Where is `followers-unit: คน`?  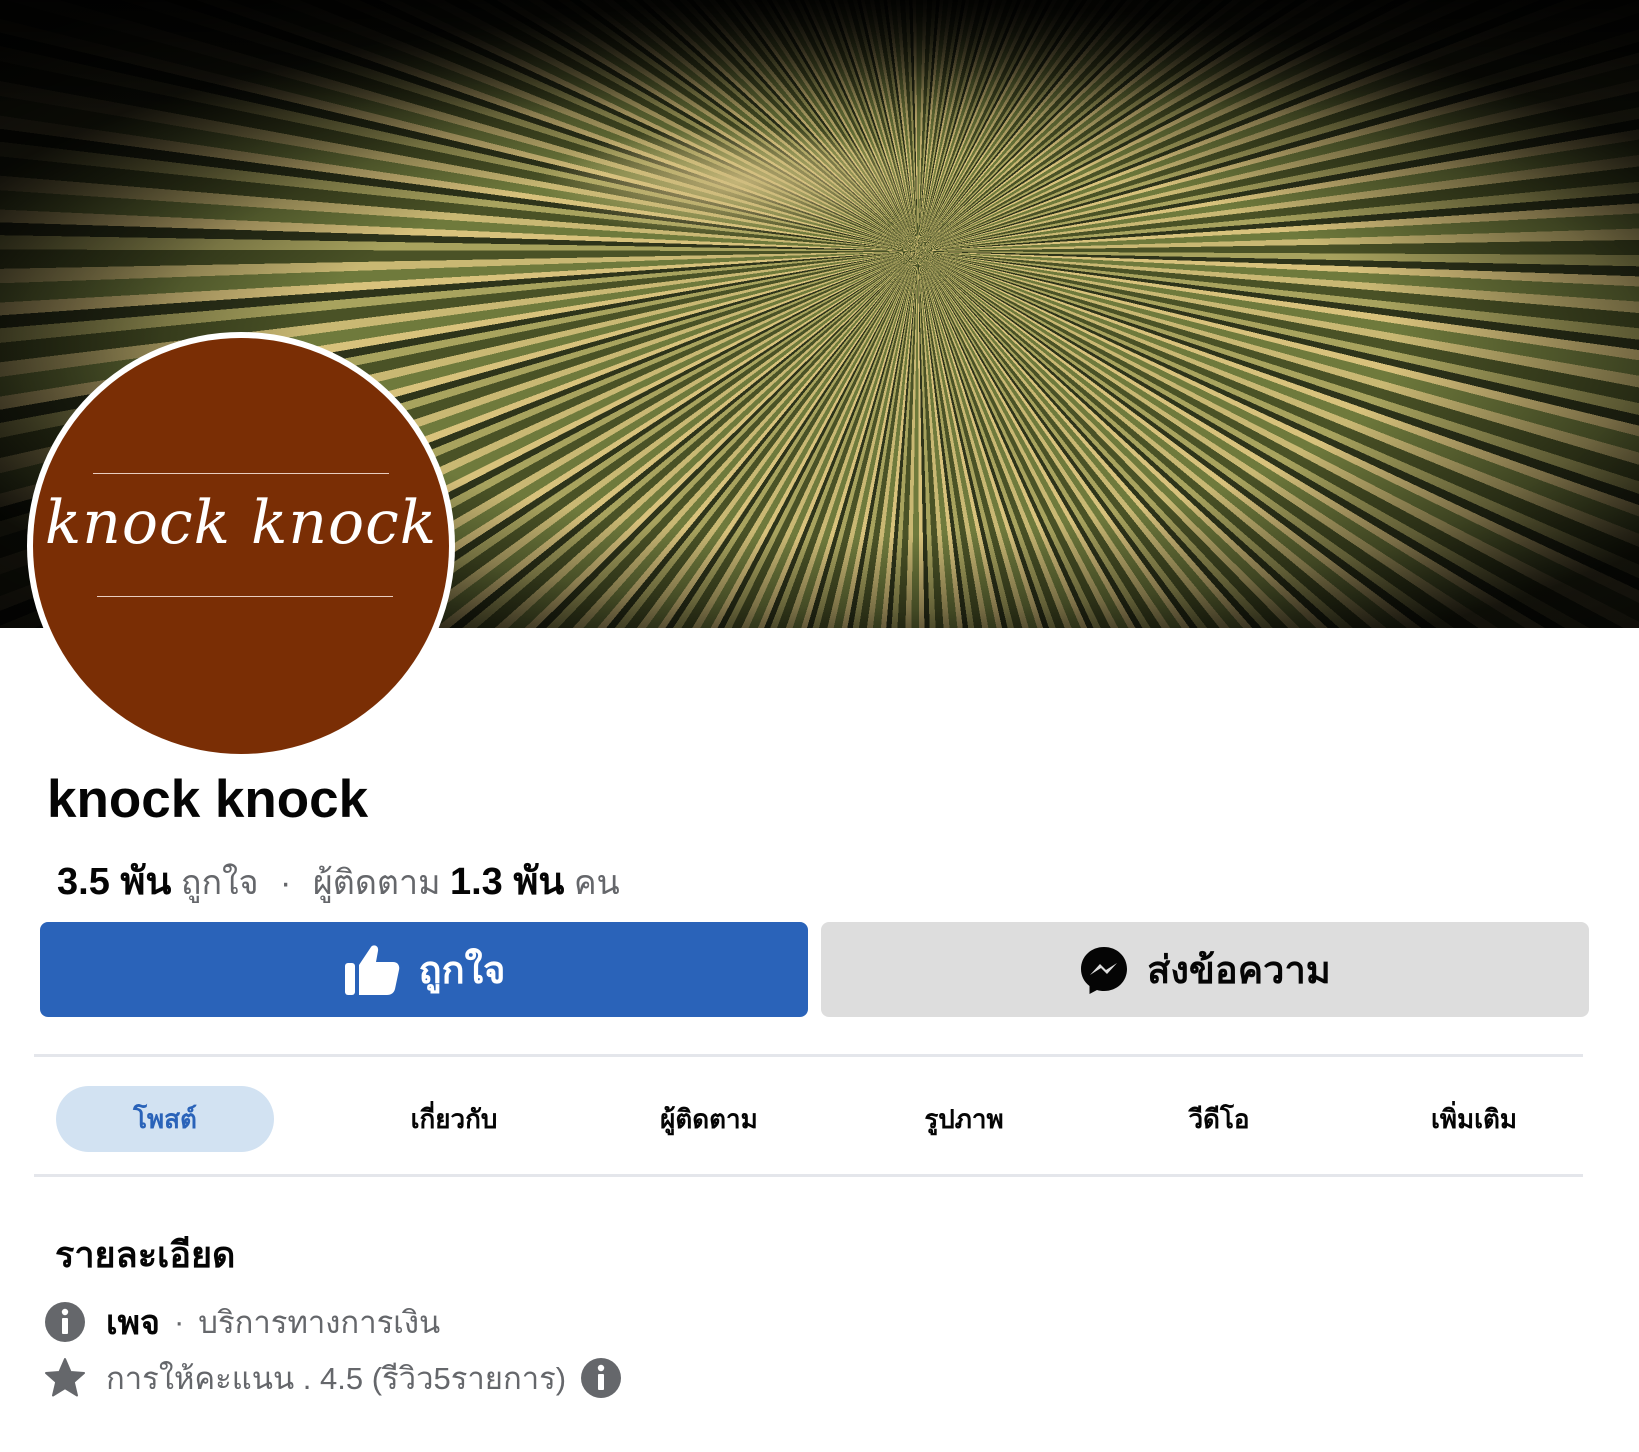 followers-unit: คน is located at coordinates (596, 883).